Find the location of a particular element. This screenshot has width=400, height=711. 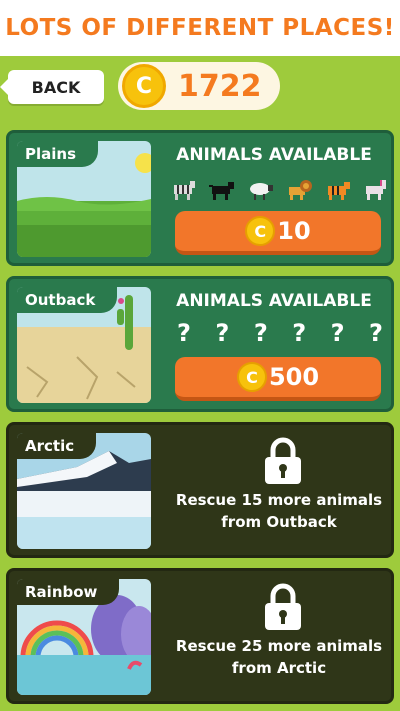

buy-plains-button: C 10 is located at coordinates (278, 233).